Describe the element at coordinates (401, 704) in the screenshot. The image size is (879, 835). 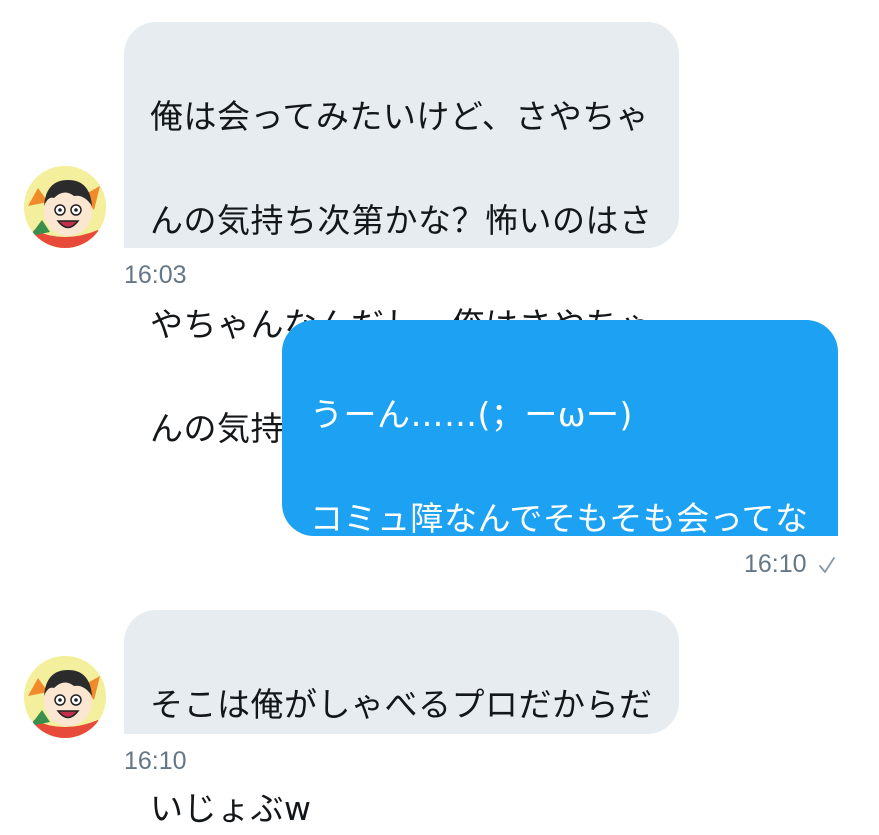
I see `message-line: そこは俺がしゃべるプロだからだ` at that location.